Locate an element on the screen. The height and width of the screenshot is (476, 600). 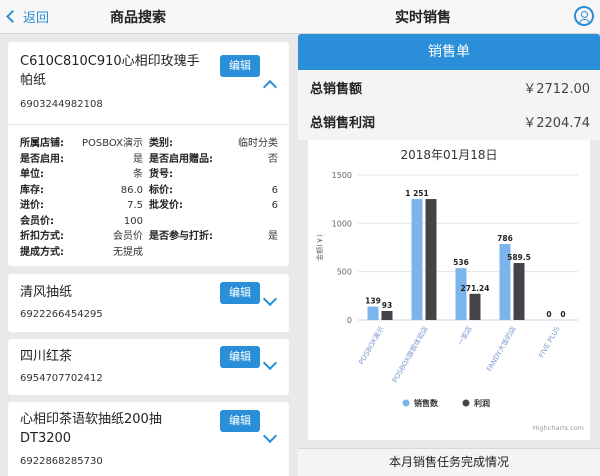
product-card: 心相印茶语软抽纸200抽 DT3200 编辑 6922868285730 is located at coordinates (148, 439).